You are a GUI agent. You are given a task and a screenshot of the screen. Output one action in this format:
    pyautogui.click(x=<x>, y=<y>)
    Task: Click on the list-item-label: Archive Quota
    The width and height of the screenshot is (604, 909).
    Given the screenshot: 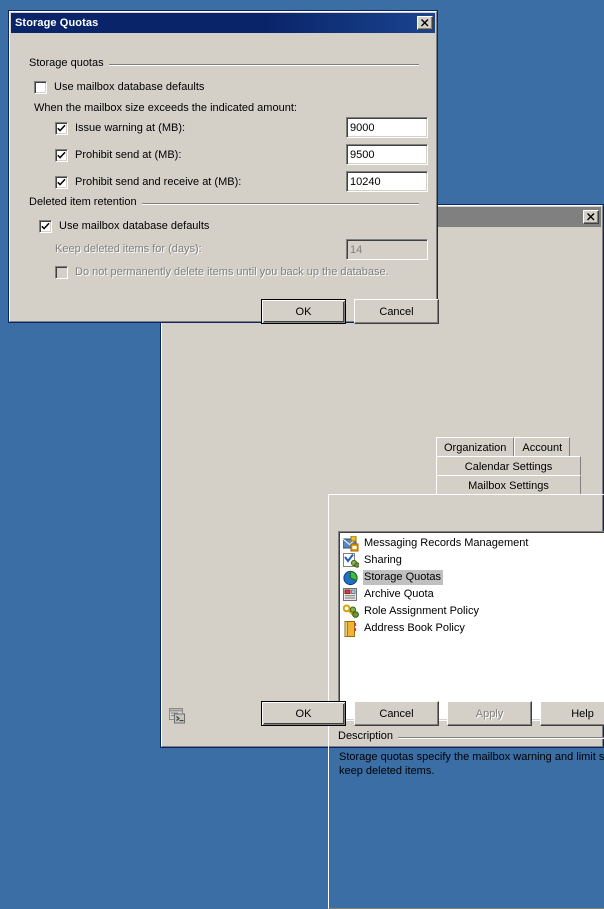 What is the action you would take?
    pyautogui.click(x=399, y=594)
    